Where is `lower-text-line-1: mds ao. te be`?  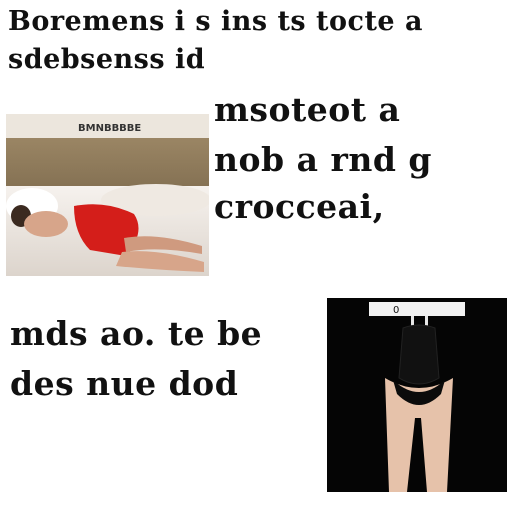
lower-text-line-1: mds ao. te be is located at coordinates (136, 333).